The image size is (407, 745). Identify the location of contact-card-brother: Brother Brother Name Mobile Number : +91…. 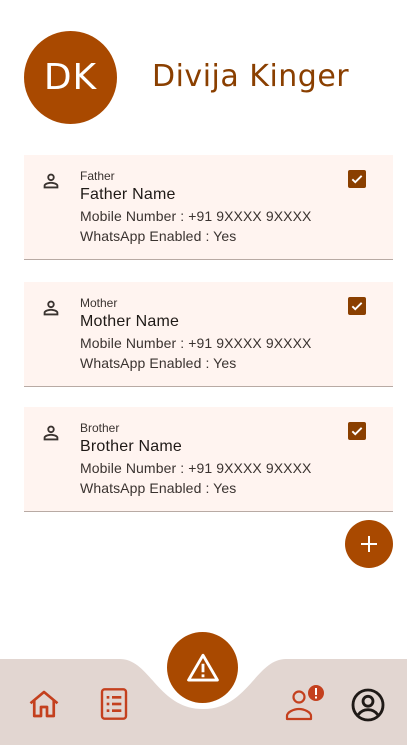
(208, 459).